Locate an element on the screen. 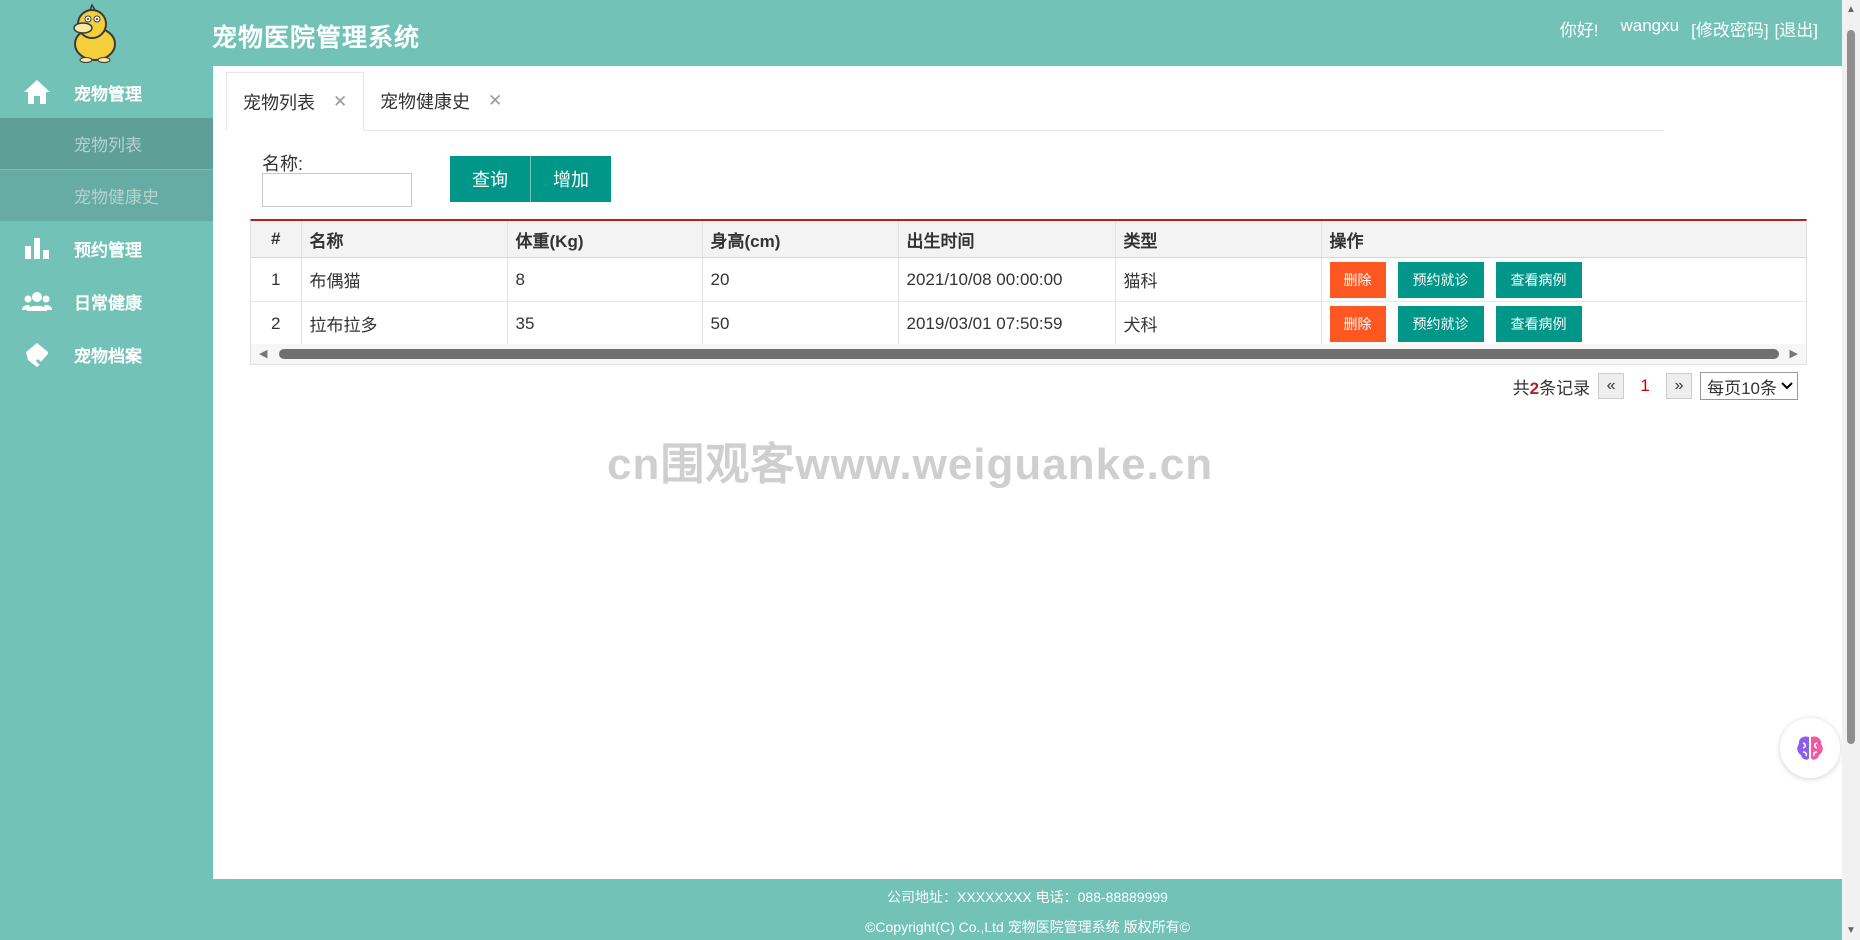 The image size is (1860, 940). cell-birth: 2019/03/01 07:50:59 is located at coordinates (1007, 323).